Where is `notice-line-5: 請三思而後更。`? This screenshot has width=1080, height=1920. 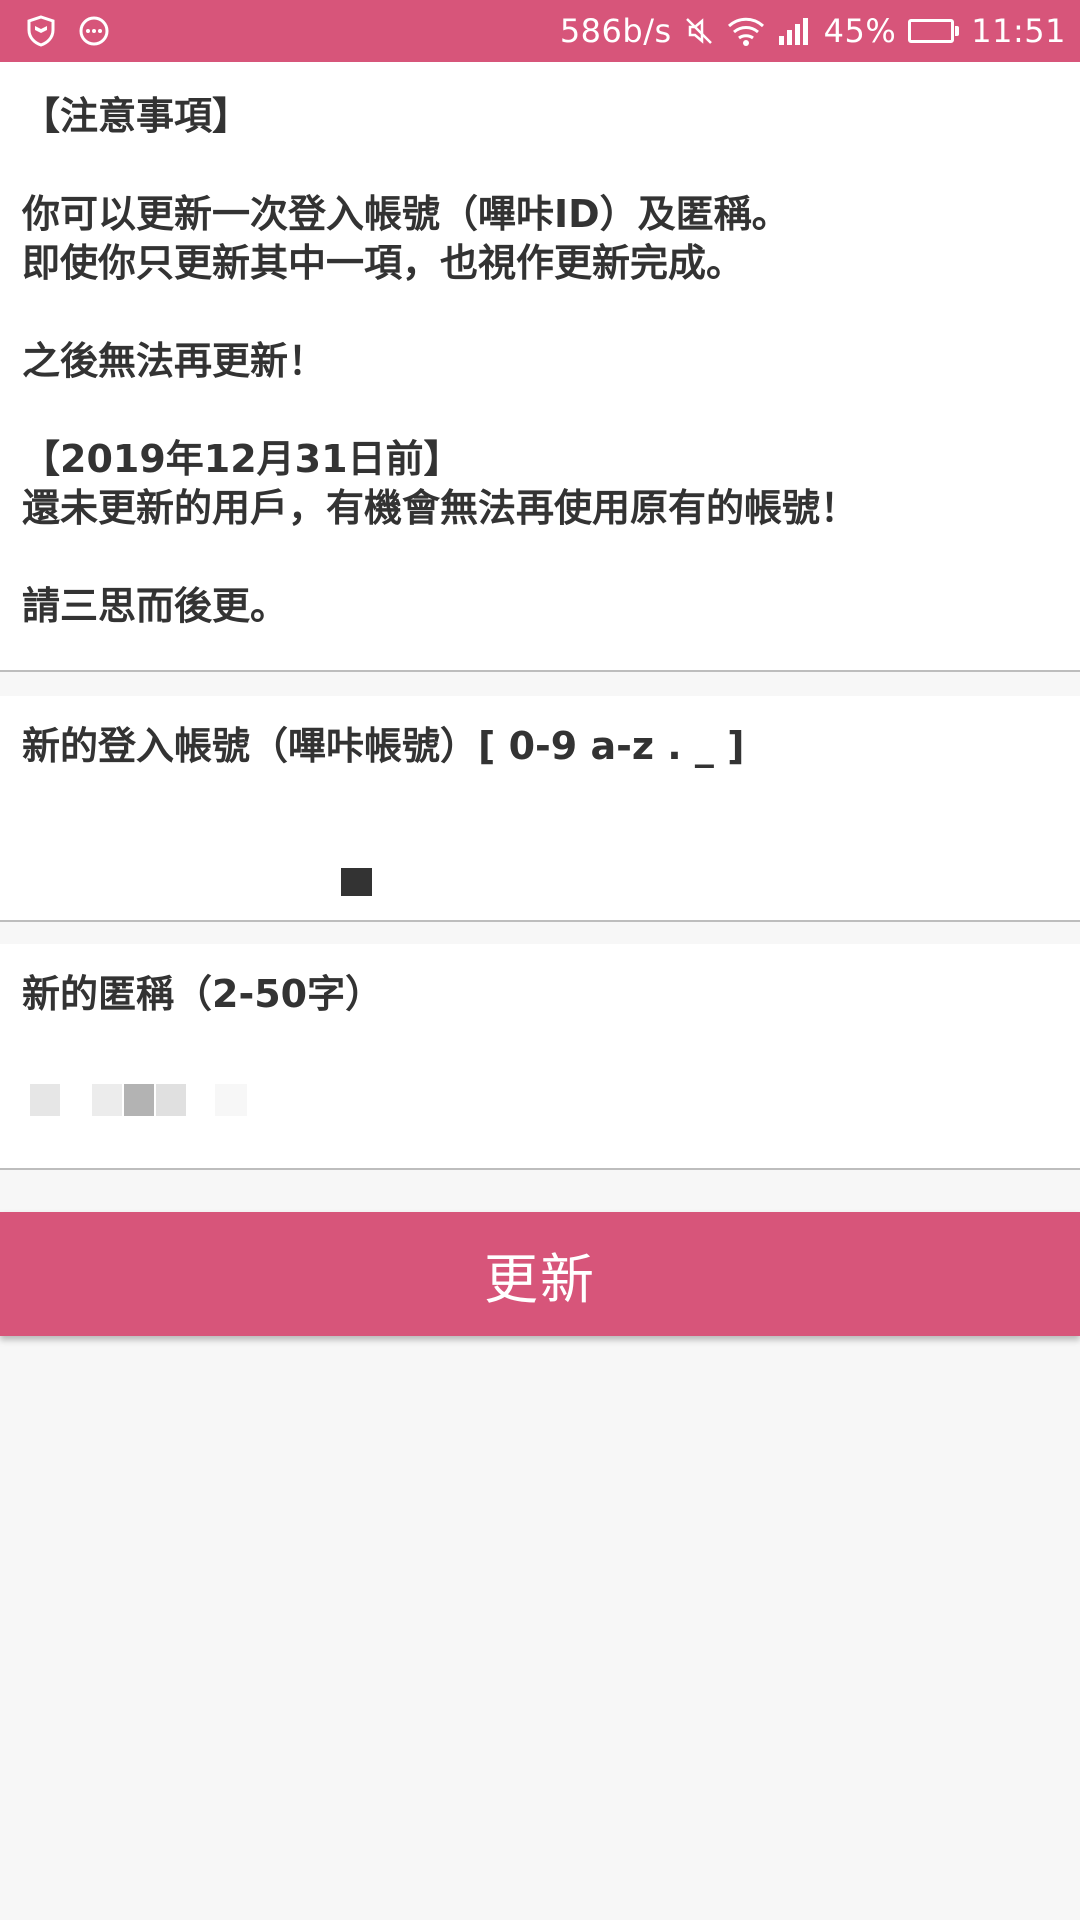
notice-line-5: 請三思而後更。 is located at coordinates (155, 606).